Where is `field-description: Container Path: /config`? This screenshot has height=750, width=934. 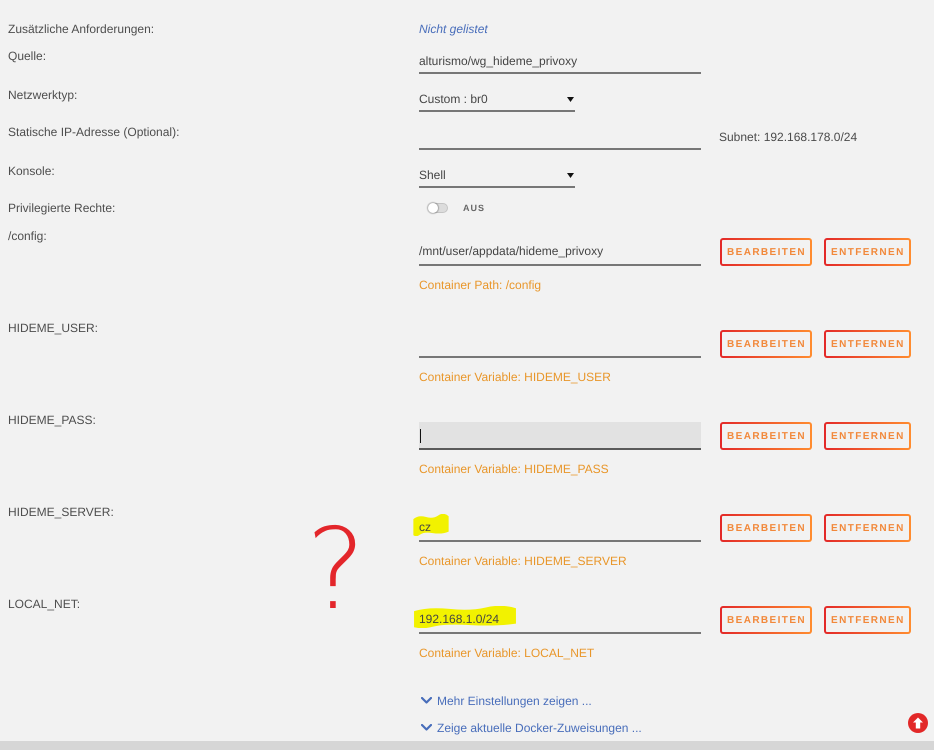
field-description: Container Path: /config is located at coordinates (480, 285).